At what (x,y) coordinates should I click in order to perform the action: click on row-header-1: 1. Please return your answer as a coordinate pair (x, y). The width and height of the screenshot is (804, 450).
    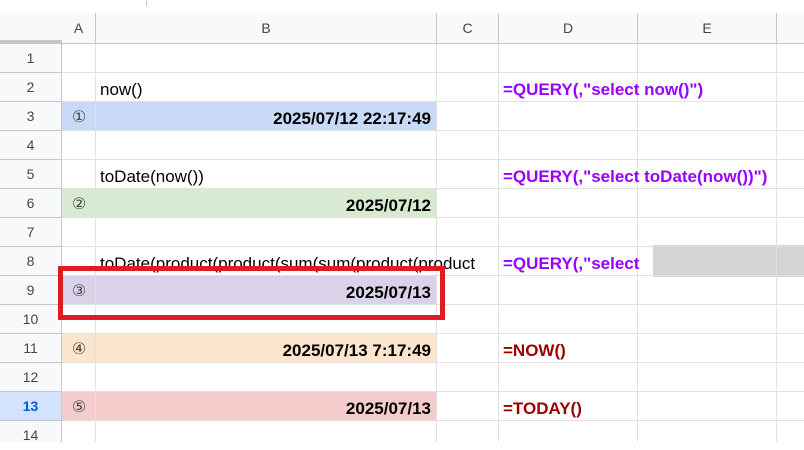
    Looking at the image, I should click on (31, 58).